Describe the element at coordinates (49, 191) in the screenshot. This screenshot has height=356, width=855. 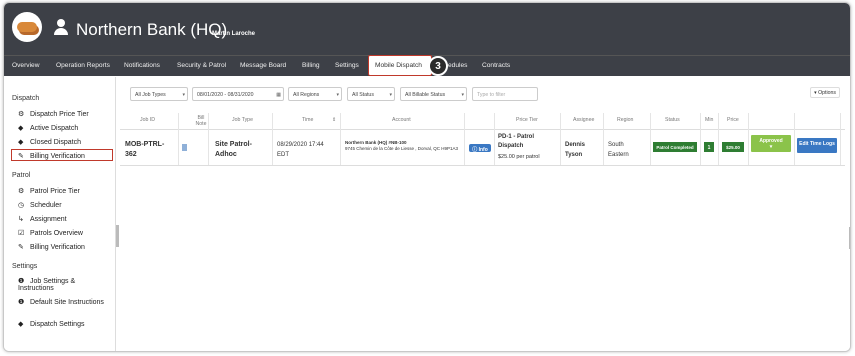
I see `sidebar-item-patrol-price-tier: ⚙ Patrol Price Tier` at that location.